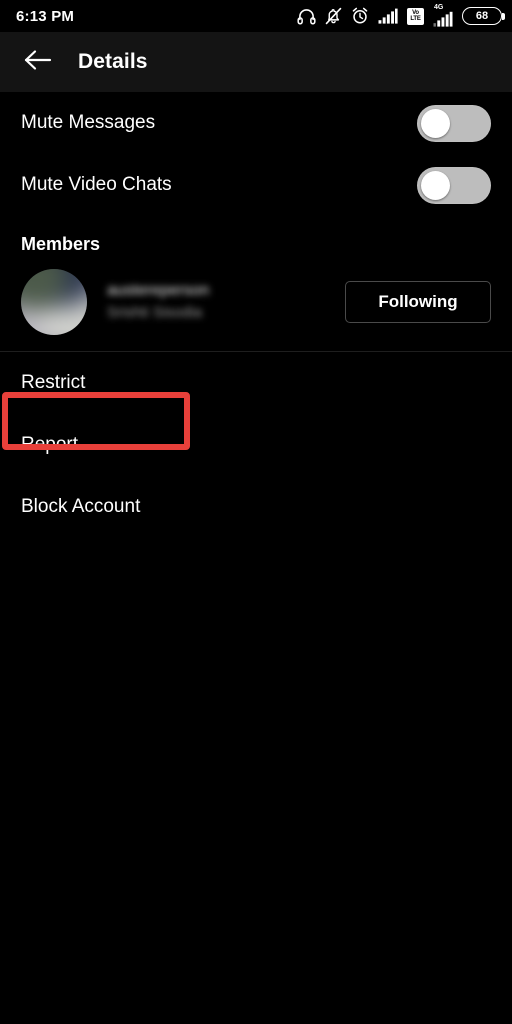 The image size is (512, 1024). Describe the element at coordinates (61, 244) in the screenshot. I see `members-heading: Members` at that location.